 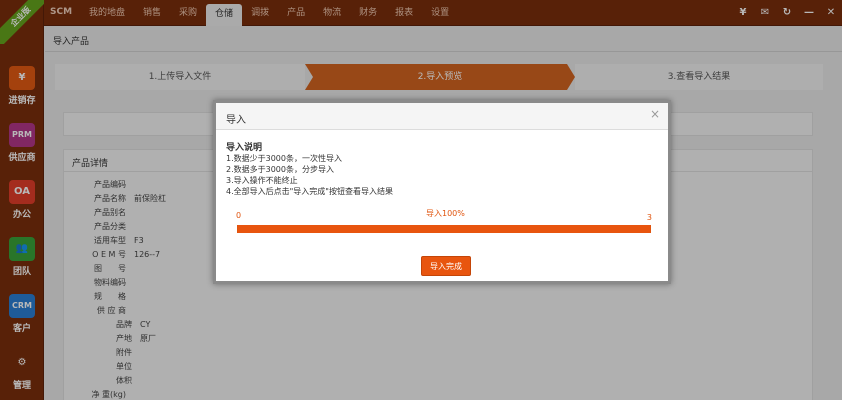 What do you see at coordinates (445, 213) in the screenshot?
I see `progress-label: 导入100%` at bounding box center [445, 213].